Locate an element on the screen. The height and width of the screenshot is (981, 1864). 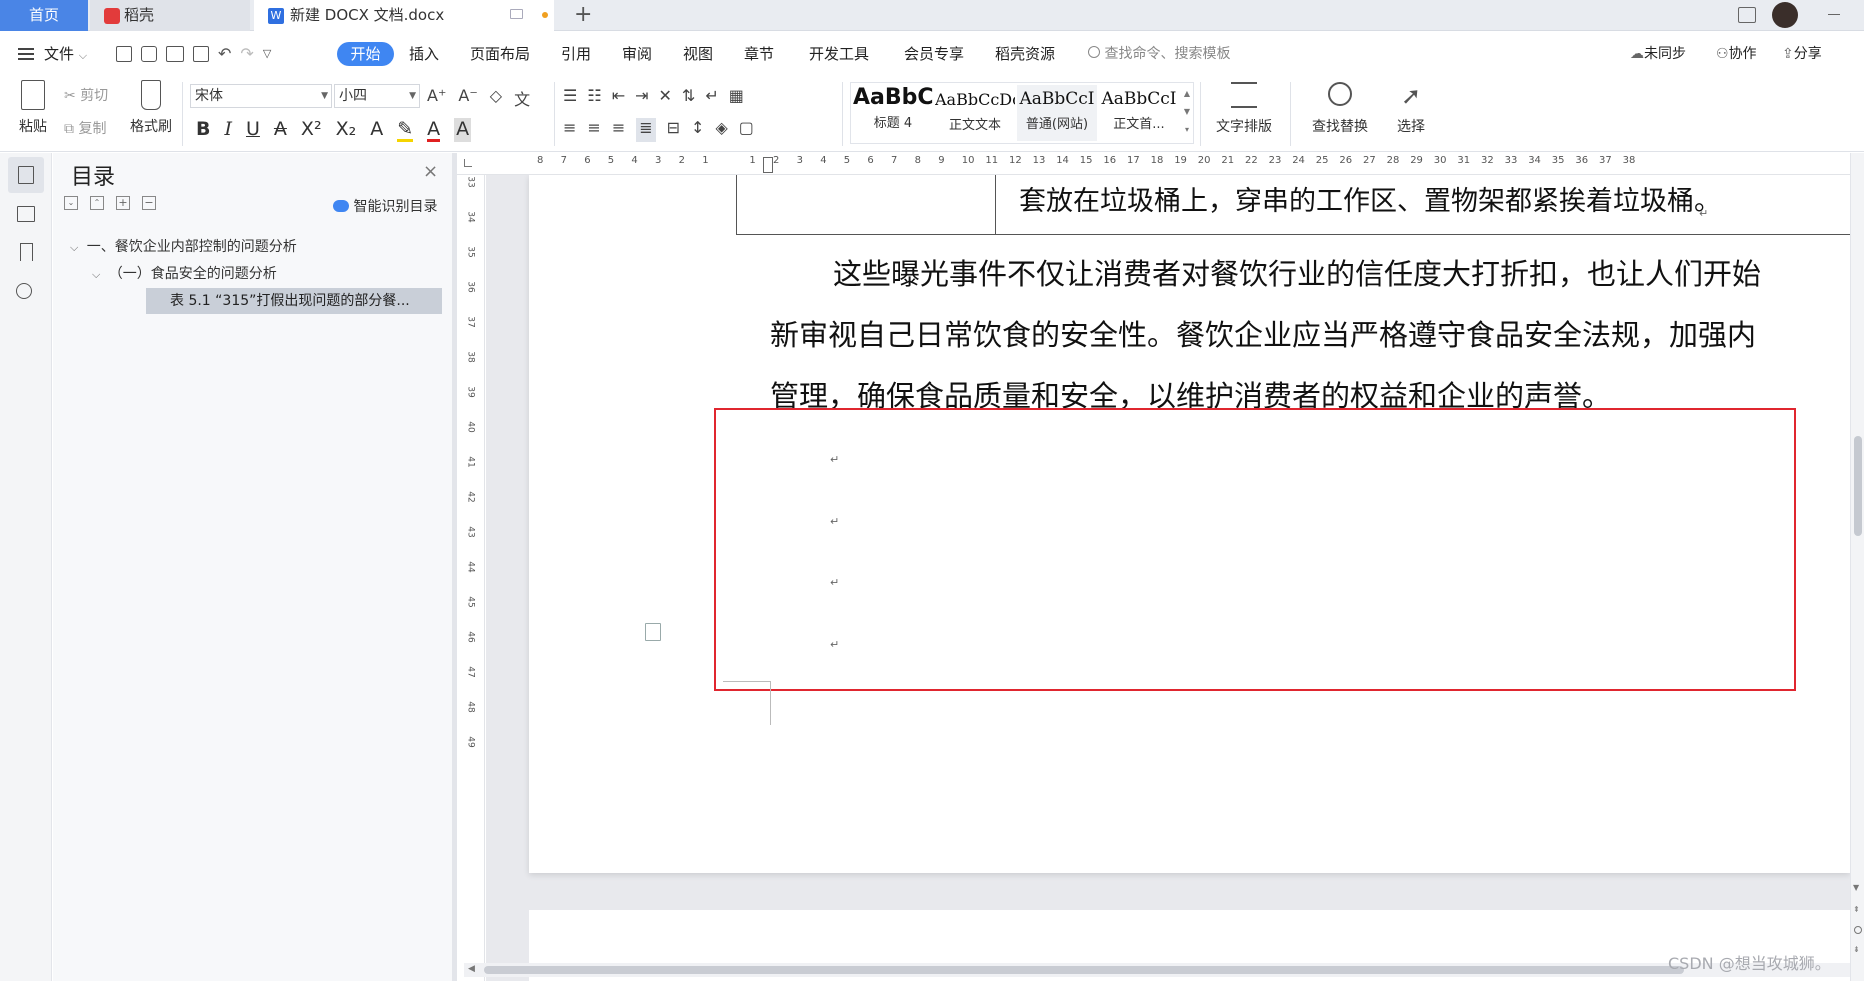
select-browse-icon is located at coordinates (1858, 930).